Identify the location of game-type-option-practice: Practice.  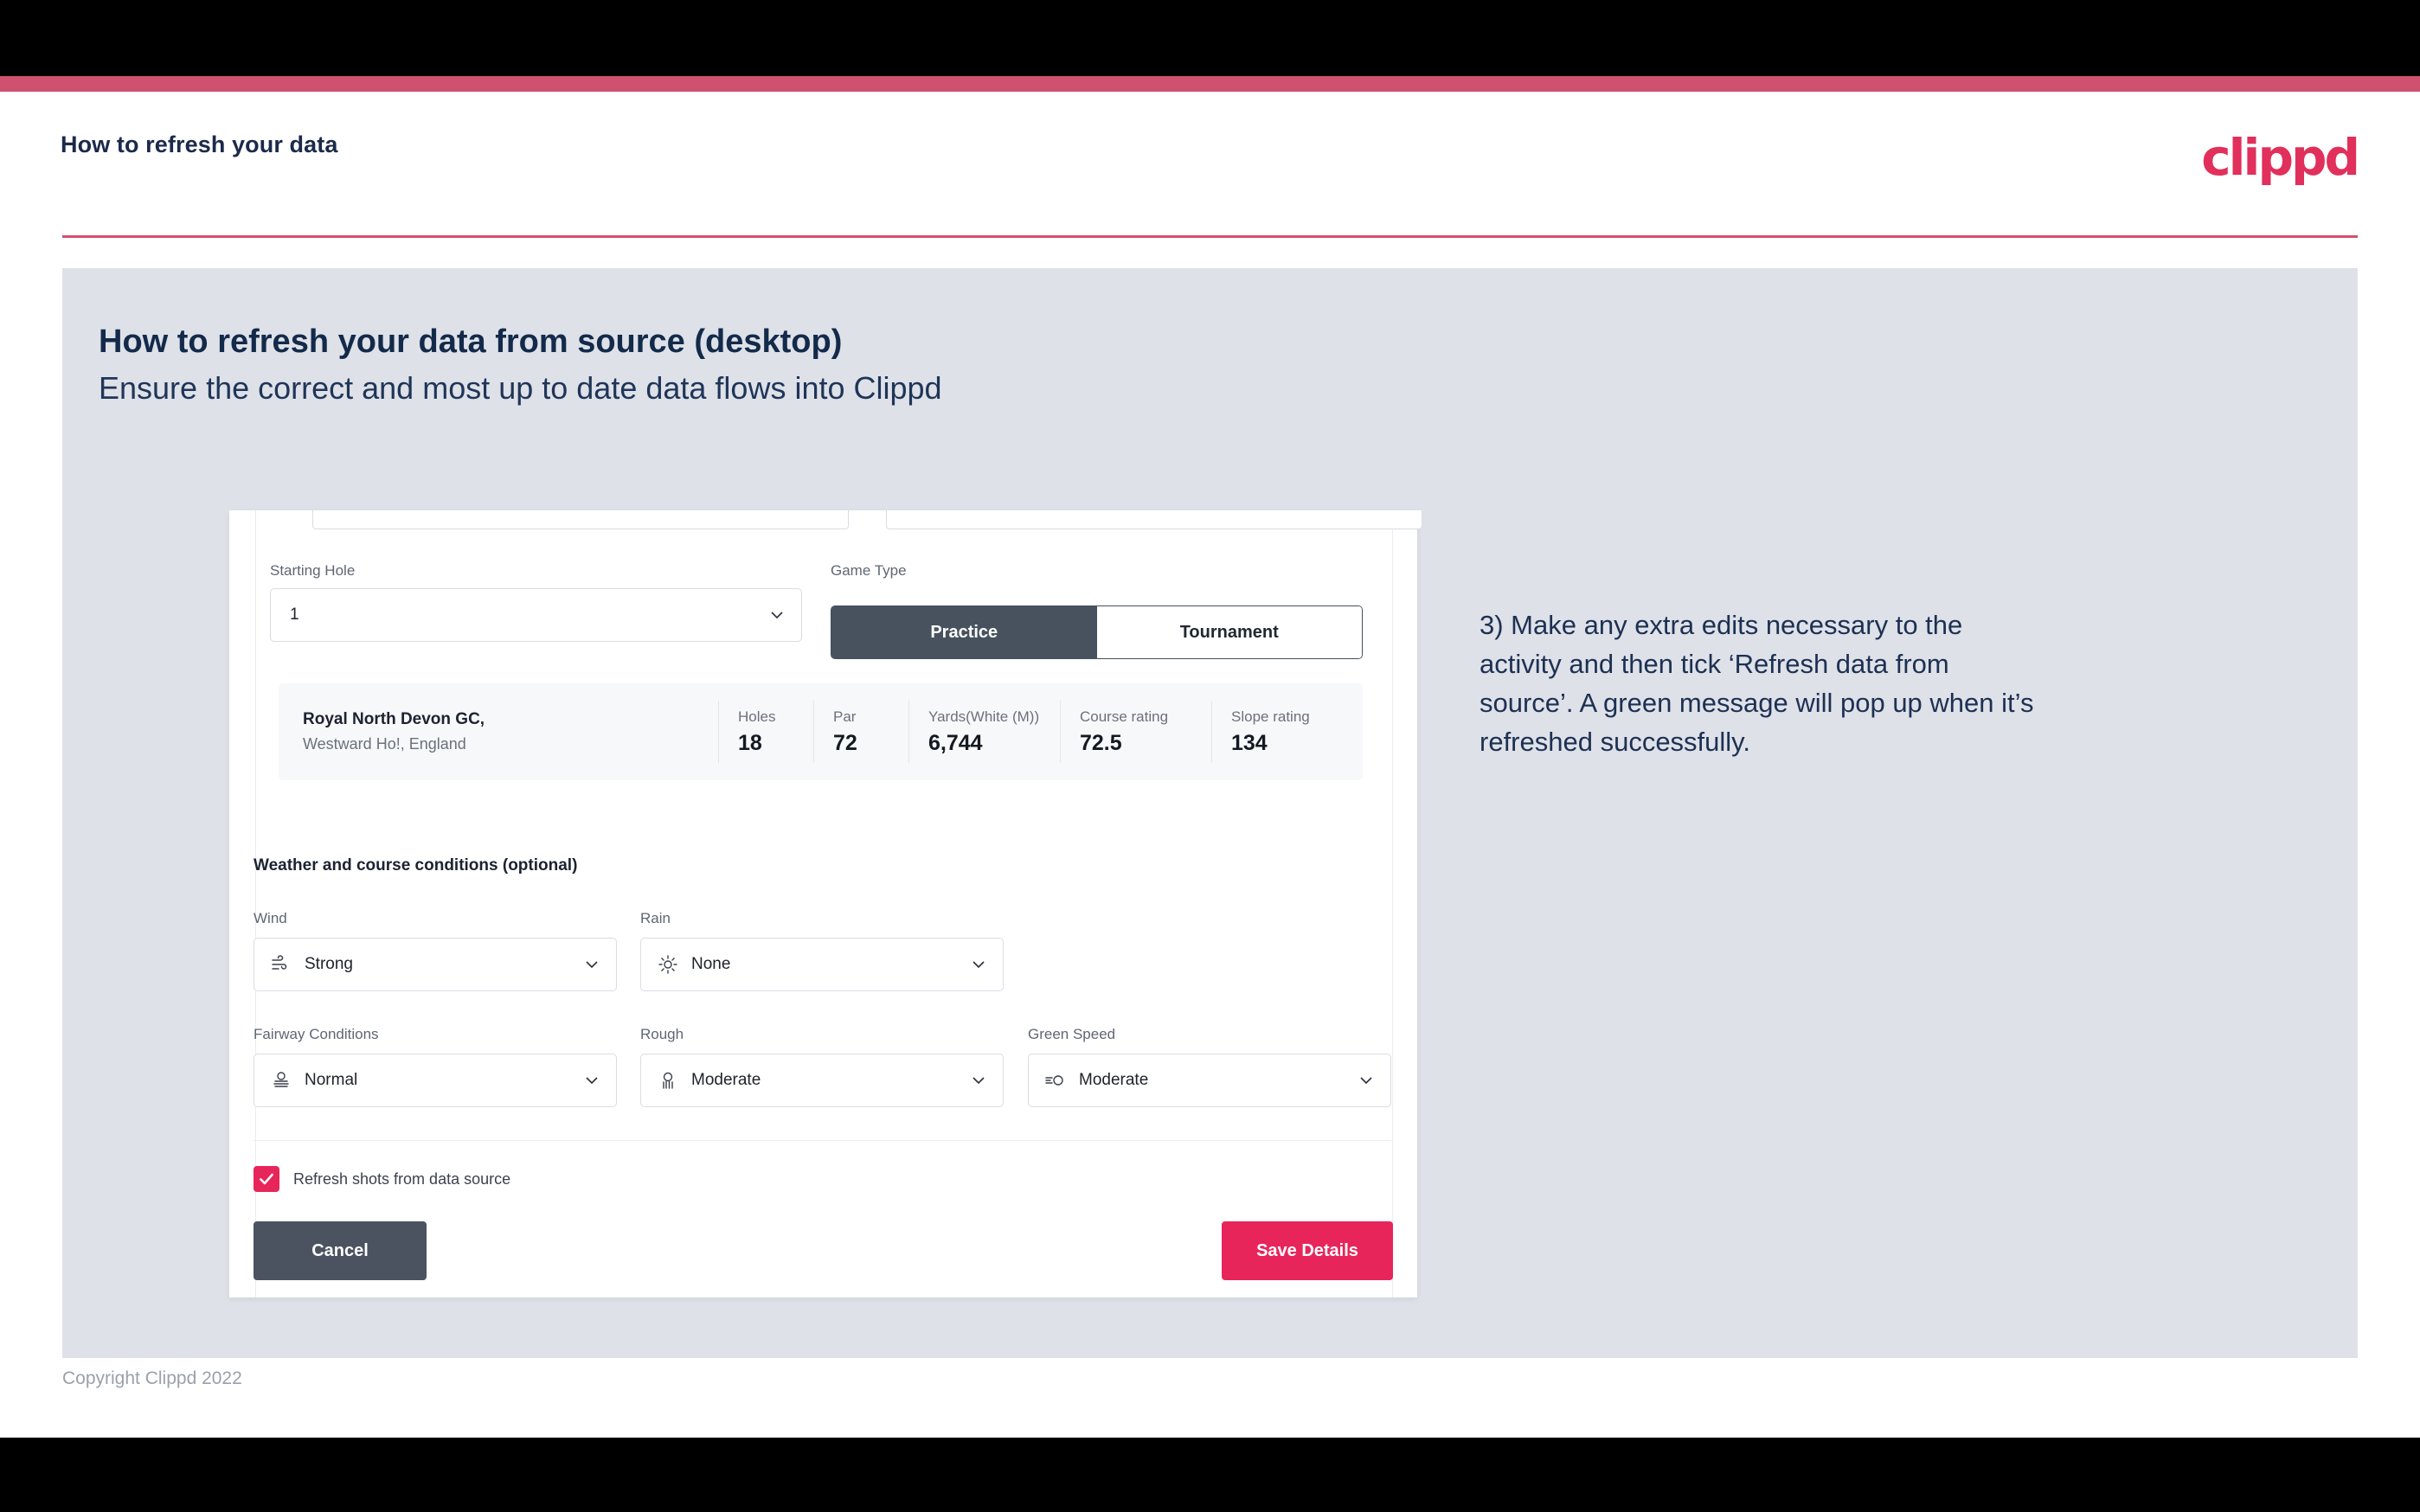
(964, 632).